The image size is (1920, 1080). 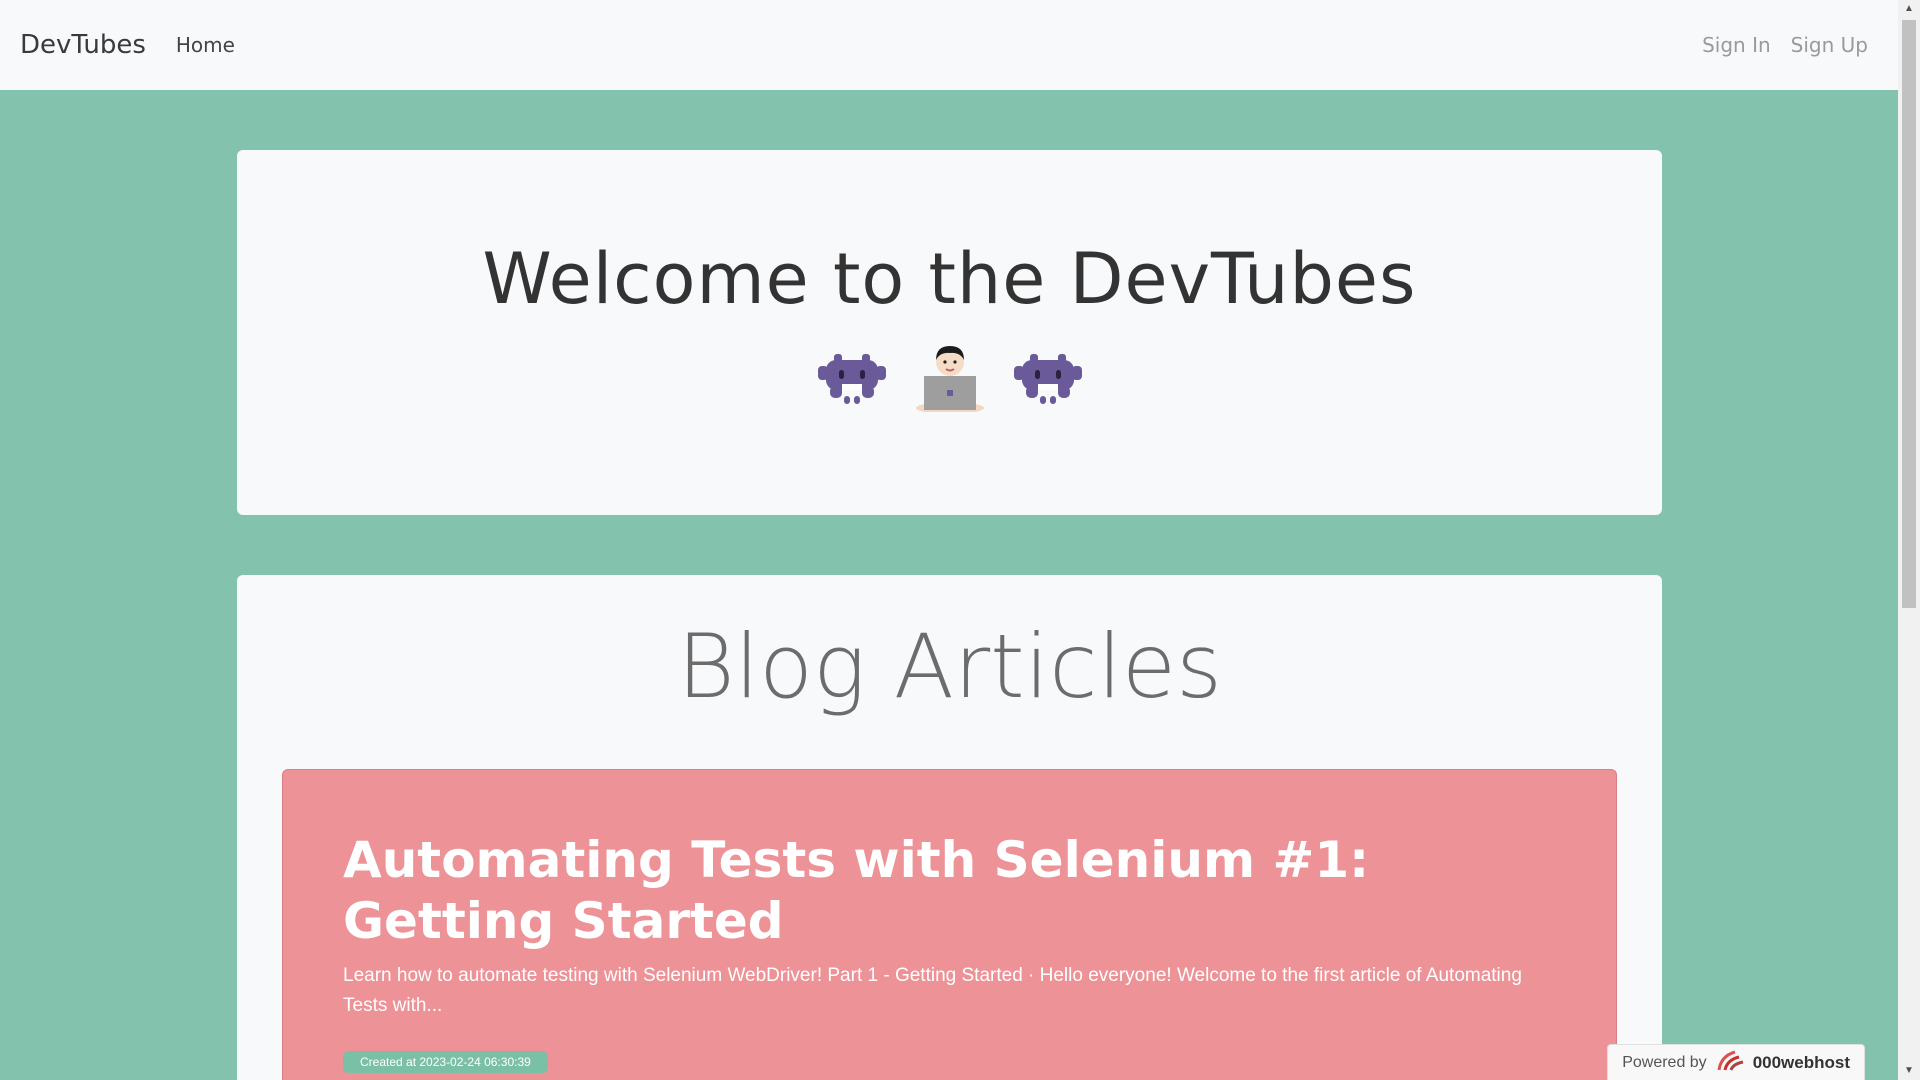 I want to click on brand-link: DevTubes, so click(x=83, y=45).